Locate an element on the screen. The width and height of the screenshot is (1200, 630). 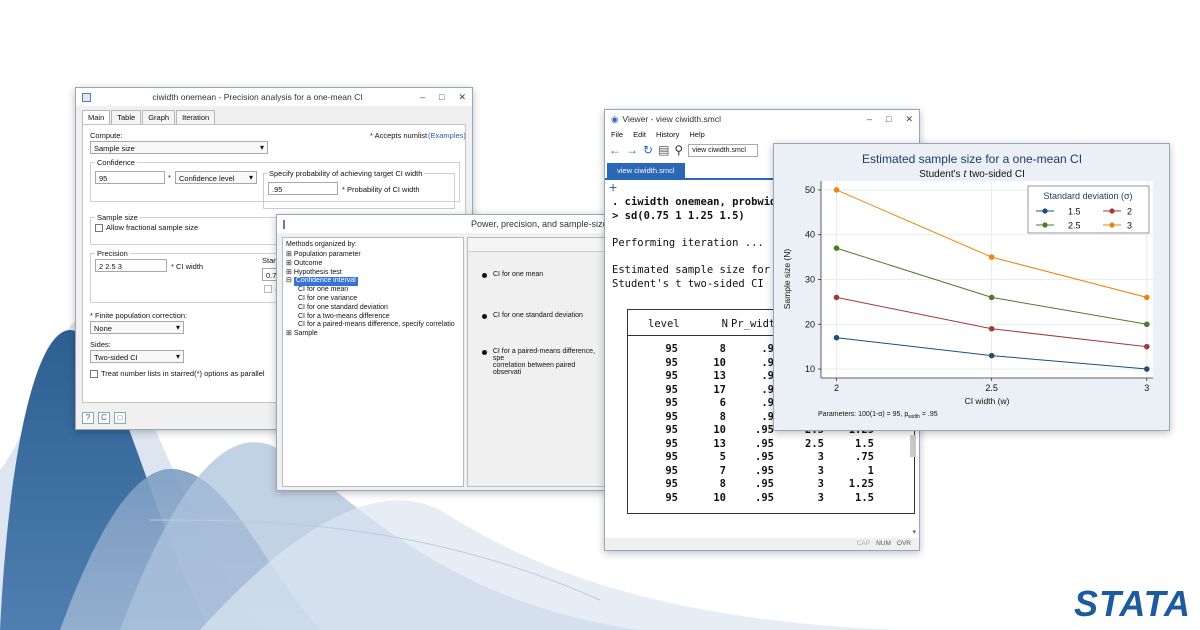
fpc-select: None is located at coordinates (137, 327).